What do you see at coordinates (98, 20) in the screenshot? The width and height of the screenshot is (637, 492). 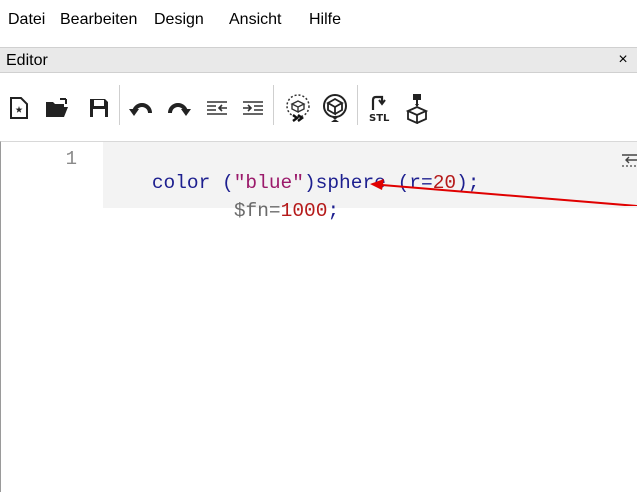 I see `menu-bearbeiten: Bearbeiten` at bounding box center [98, 20].